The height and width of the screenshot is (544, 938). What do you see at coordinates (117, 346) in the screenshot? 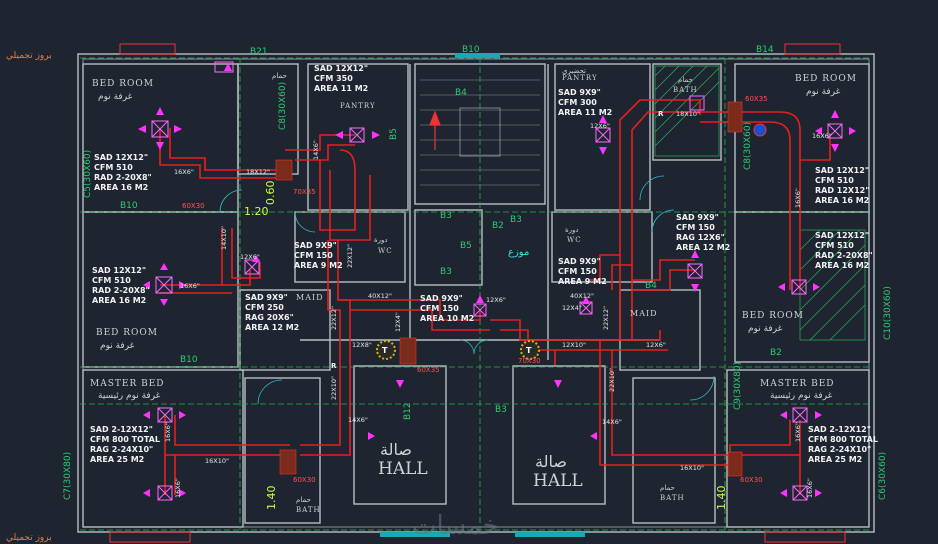
I see `bed-room-ar-ml: غرفة نوم` at bounding box center [117, 346].